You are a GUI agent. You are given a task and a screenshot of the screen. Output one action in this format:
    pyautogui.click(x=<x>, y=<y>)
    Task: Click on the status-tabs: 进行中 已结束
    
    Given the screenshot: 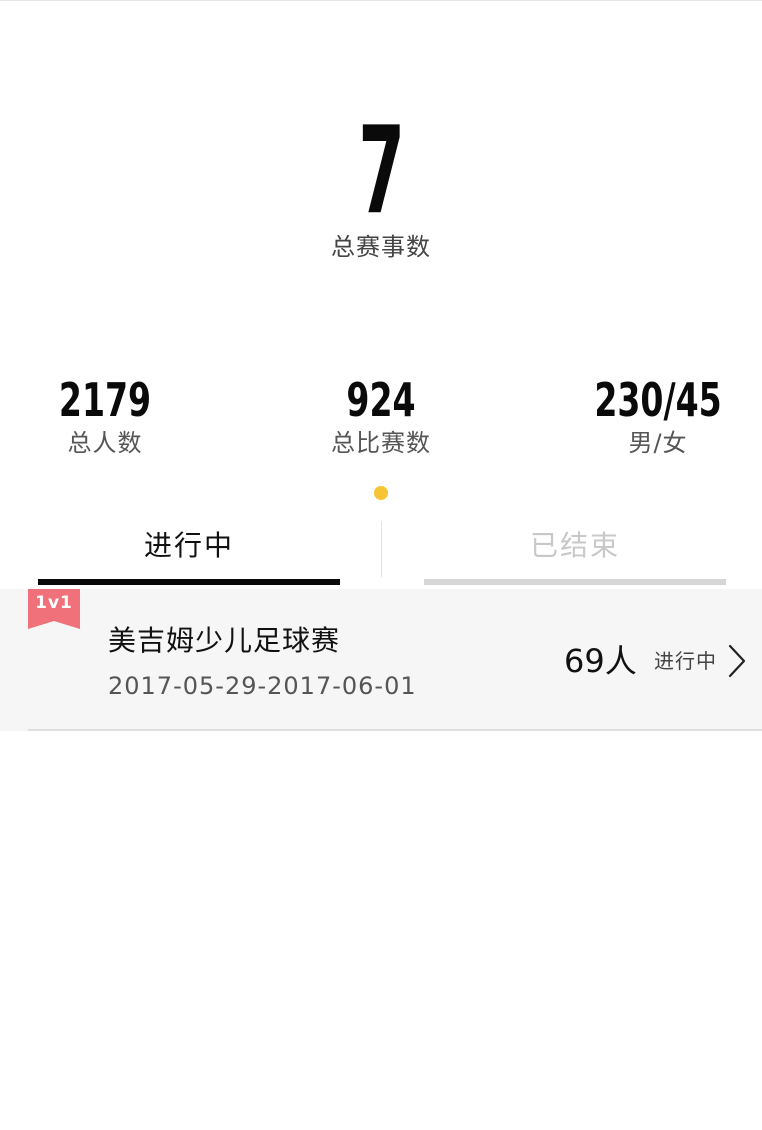 What is the action you would take?
    pyautogui.click(x=381, y=550)
    